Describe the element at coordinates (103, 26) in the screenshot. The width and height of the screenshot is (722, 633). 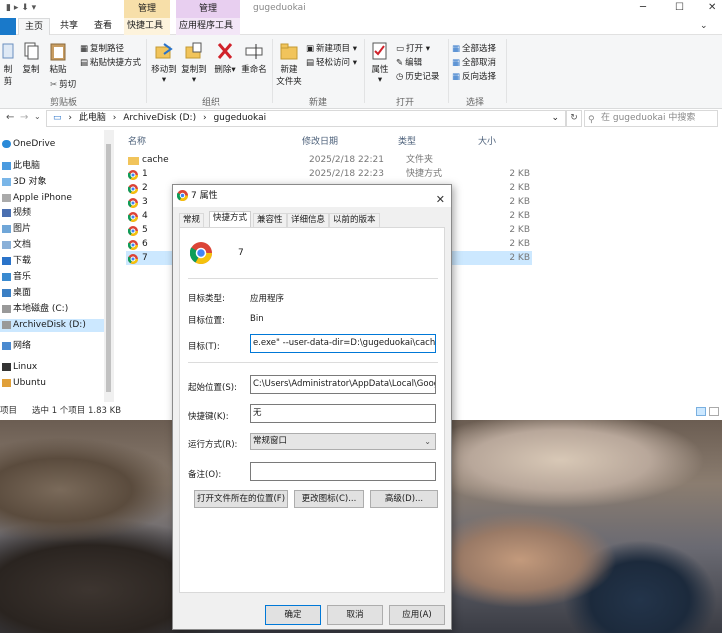
I see `tab-view: 查看` at that location.